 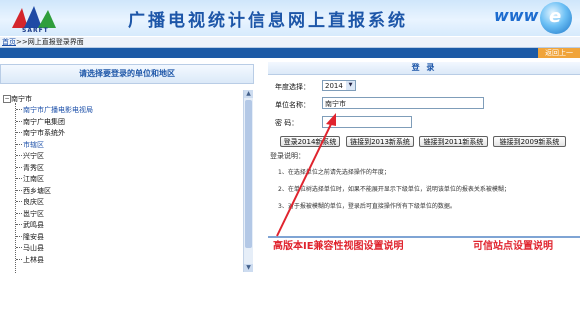 I want to click on www-text: www, so click(x=516, y=15).